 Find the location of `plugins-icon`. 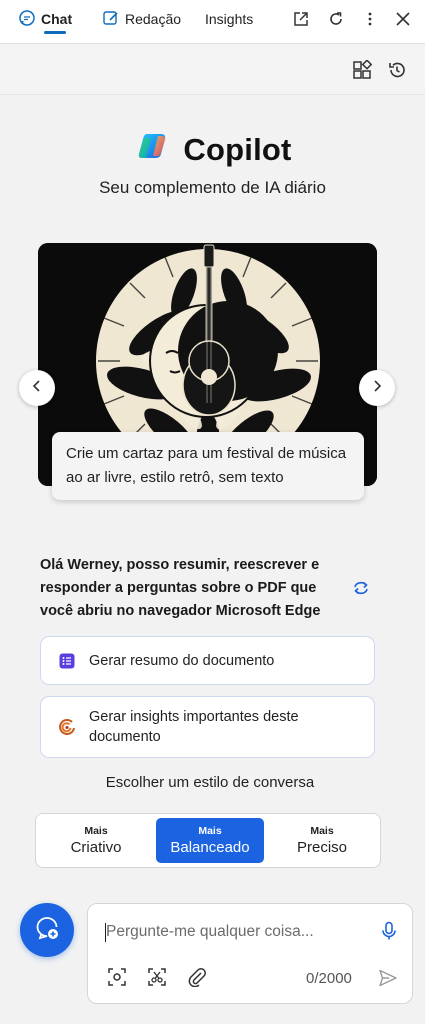

plugins-icon is located at coordinates (362, 70).